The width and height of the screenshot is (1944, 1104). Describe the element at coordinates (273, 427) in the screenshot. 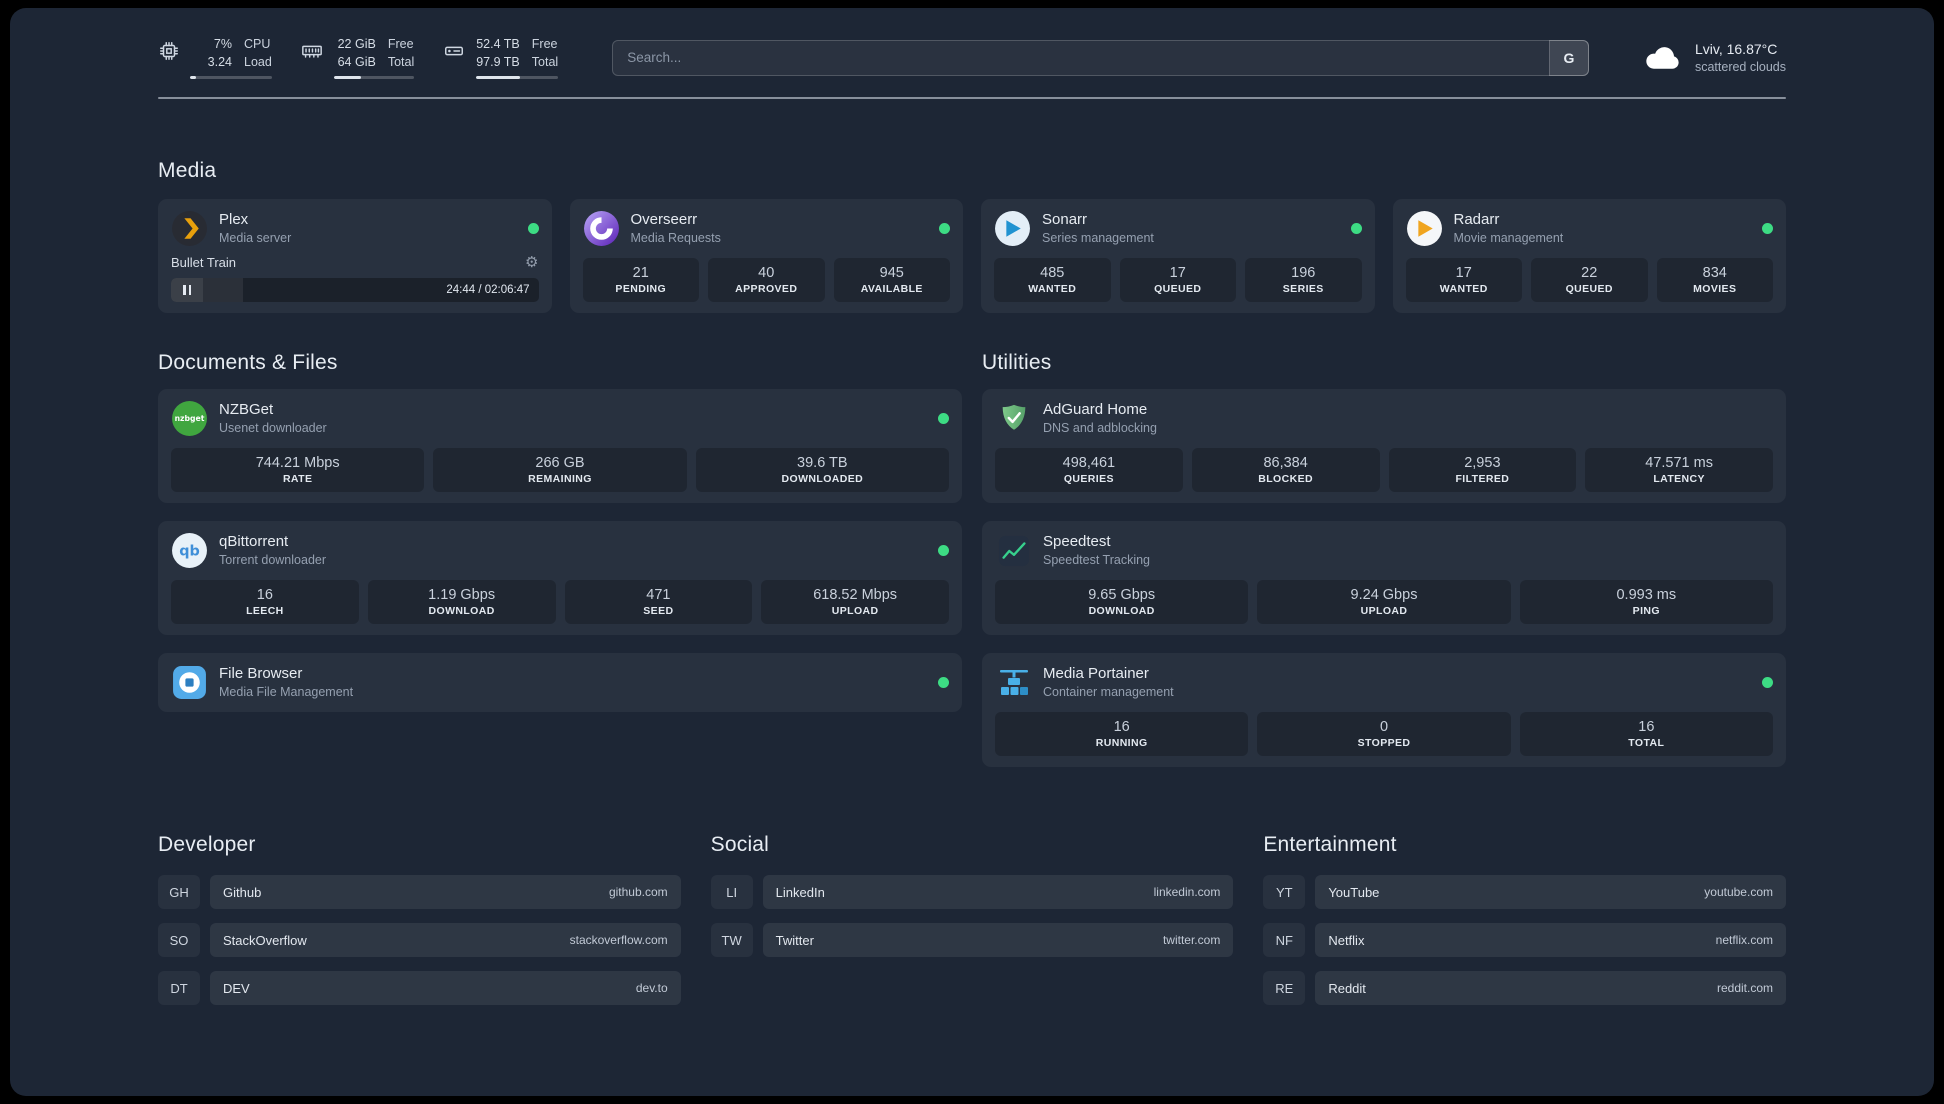

I see `service-subtitle: Usenet downloader` at that location.